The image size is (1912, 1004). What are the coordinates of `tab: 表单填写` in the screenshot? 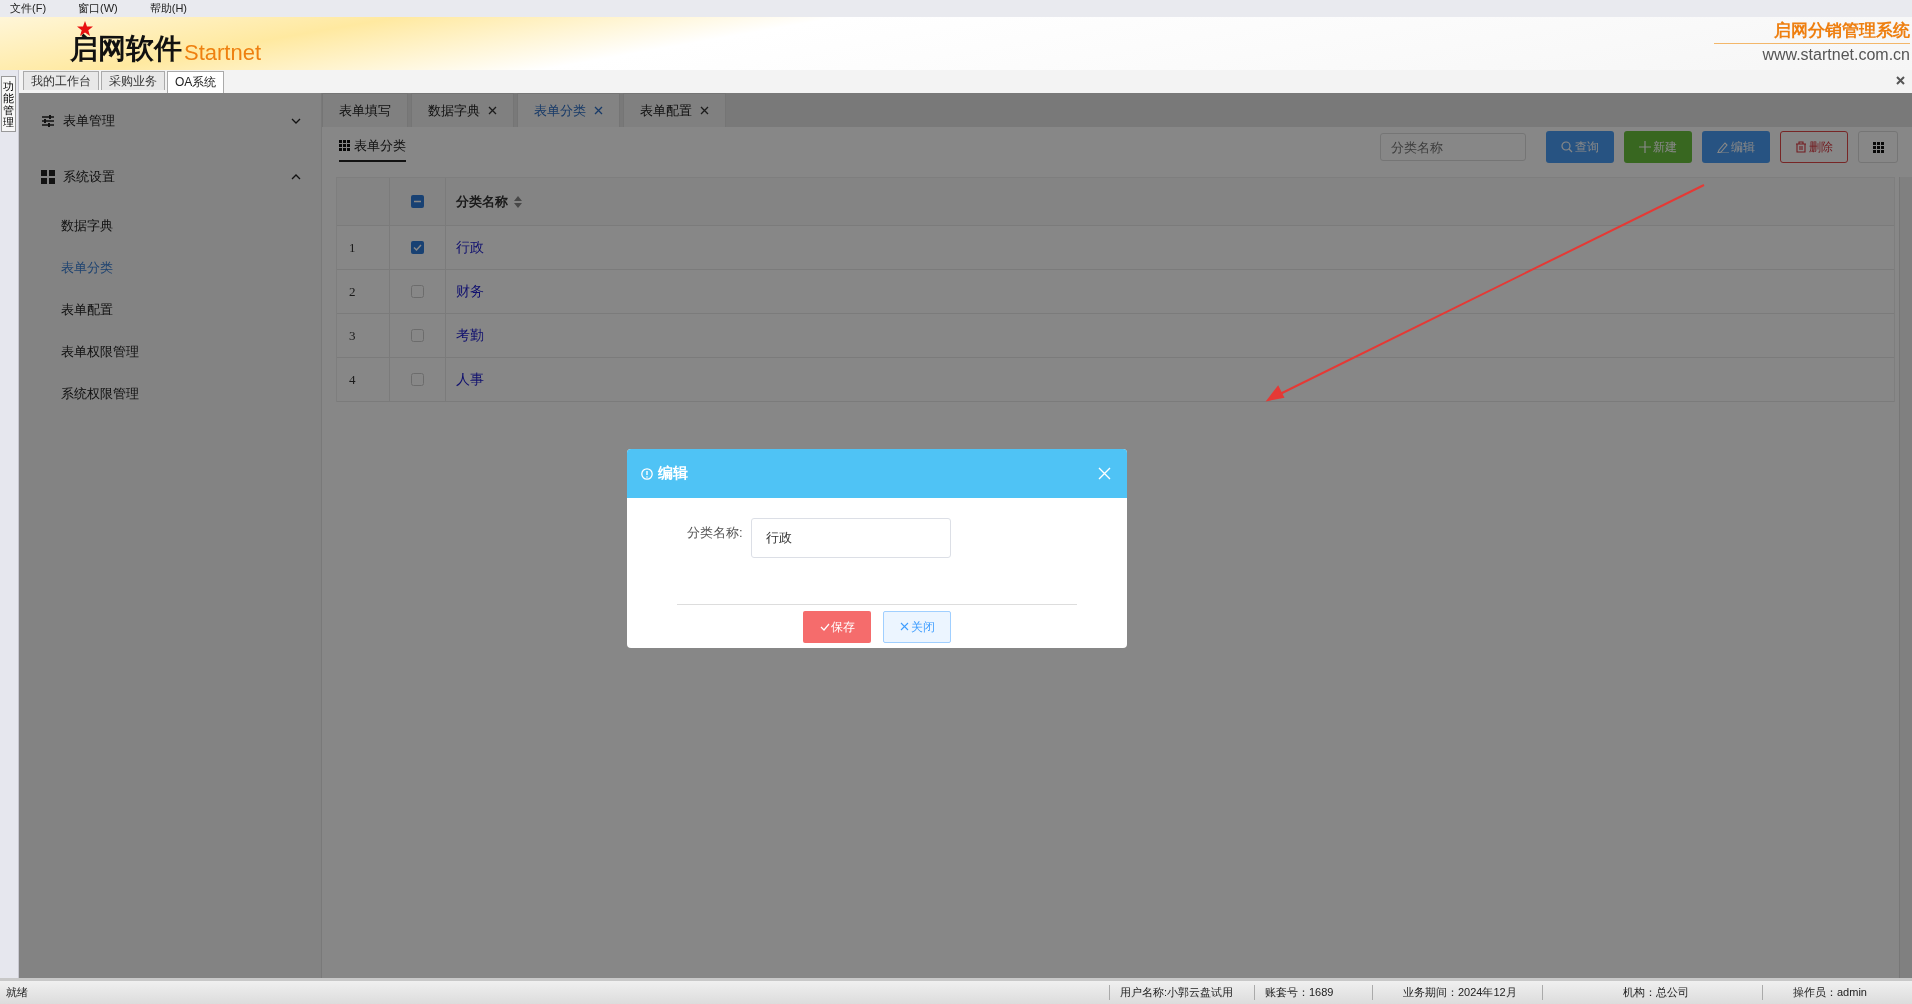 It's located at (365, 110).